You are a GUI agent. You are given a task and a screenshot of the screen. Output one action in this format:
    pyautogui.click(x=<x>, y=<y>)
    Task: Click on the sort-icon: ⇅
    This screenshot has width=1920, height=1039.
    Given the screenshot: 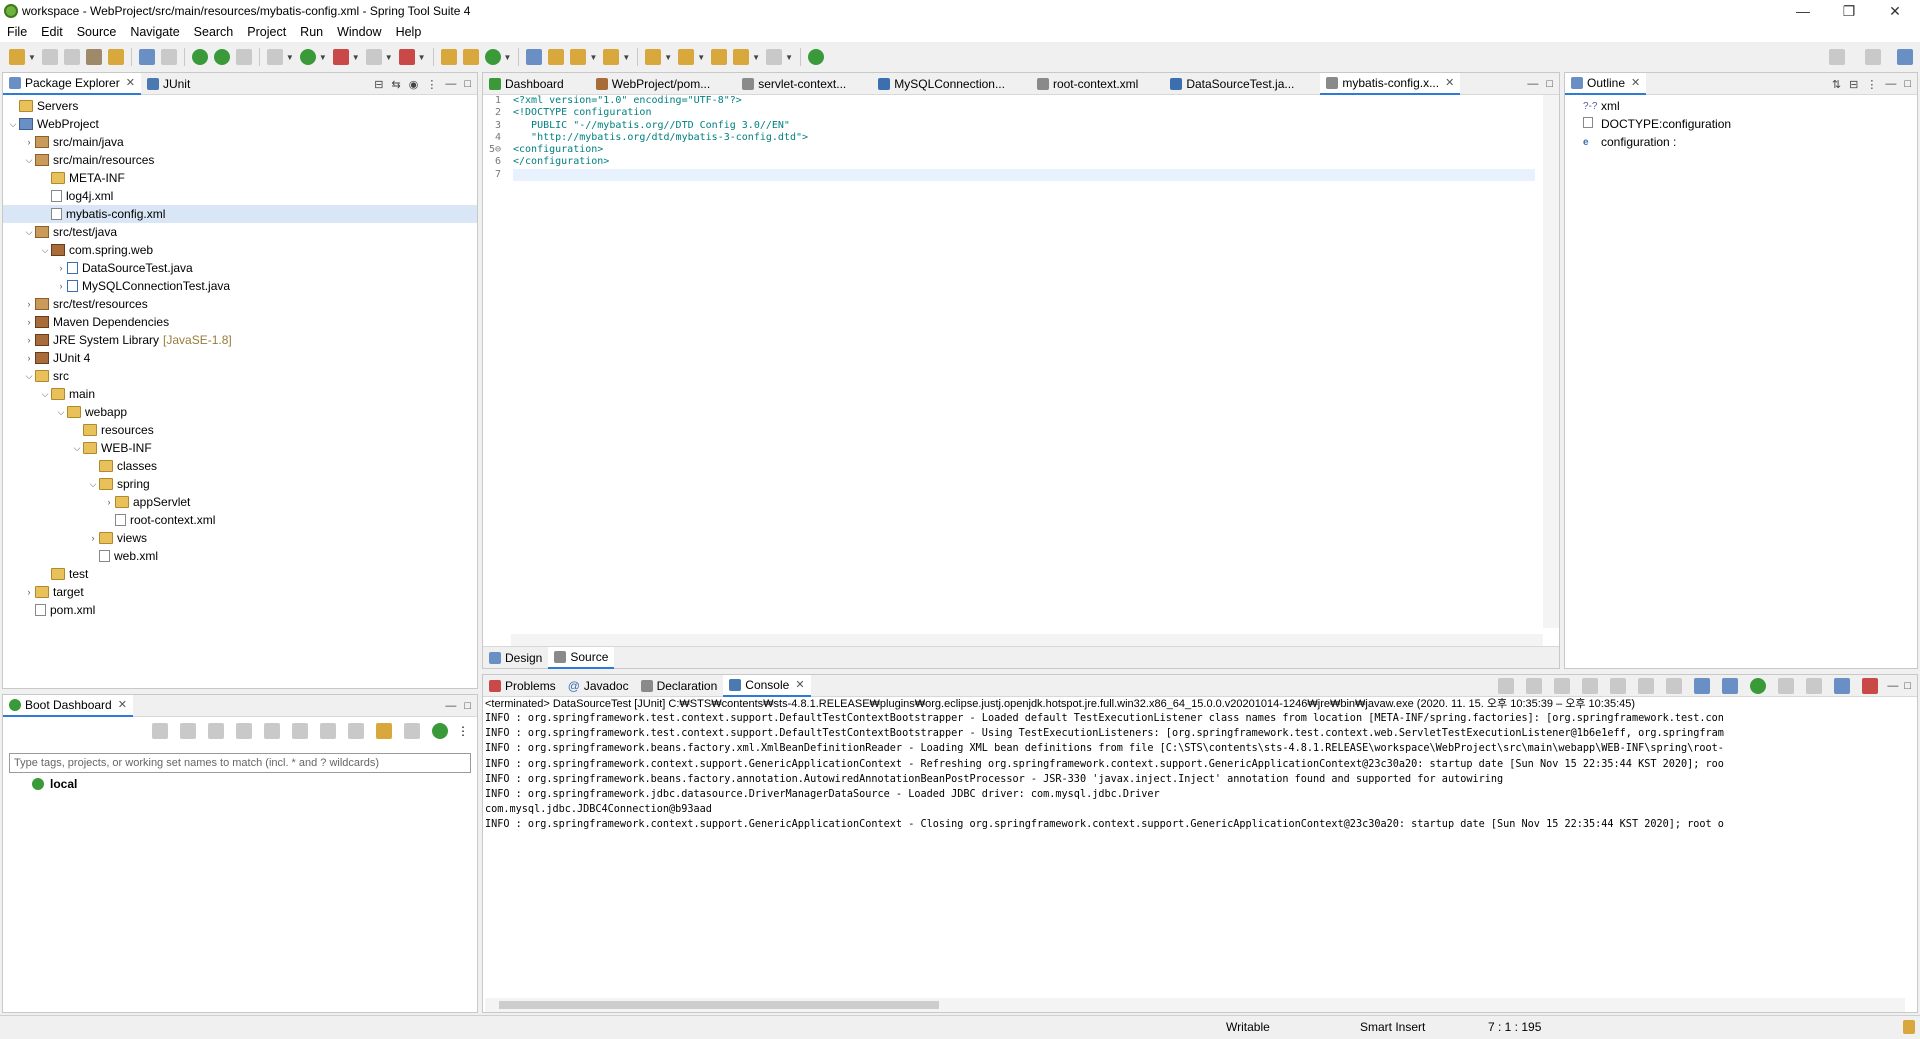 What is the action you would take?
    pyautogui.click(x=1836, y=84)
    